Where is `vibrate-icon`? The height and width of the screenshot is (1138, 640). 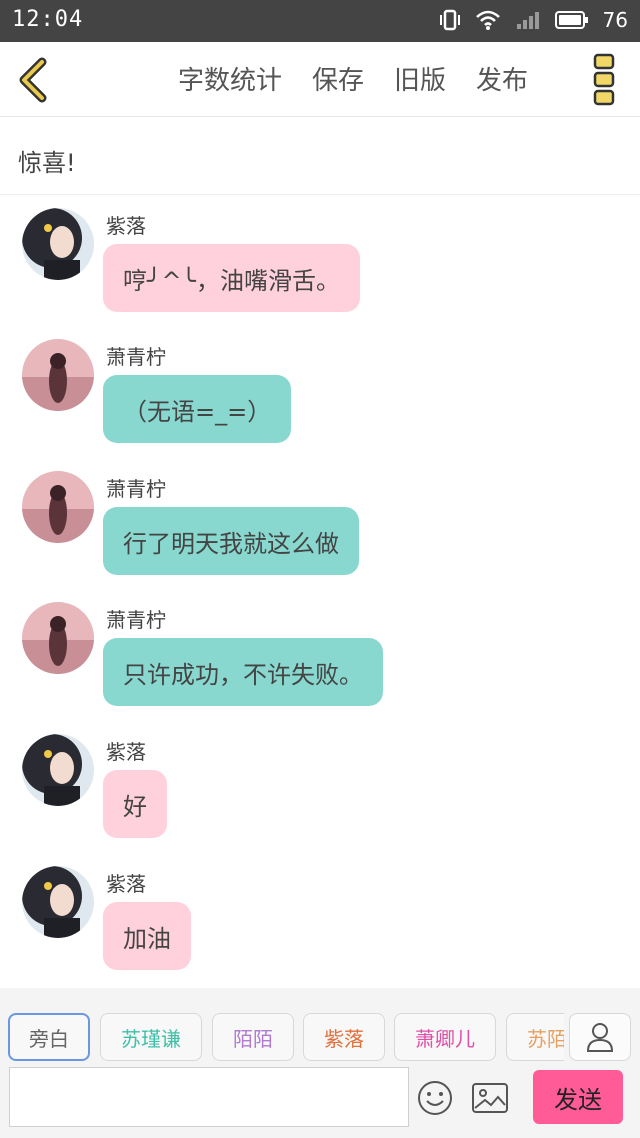 vibrate-icon is located at coordinates (449, 20).